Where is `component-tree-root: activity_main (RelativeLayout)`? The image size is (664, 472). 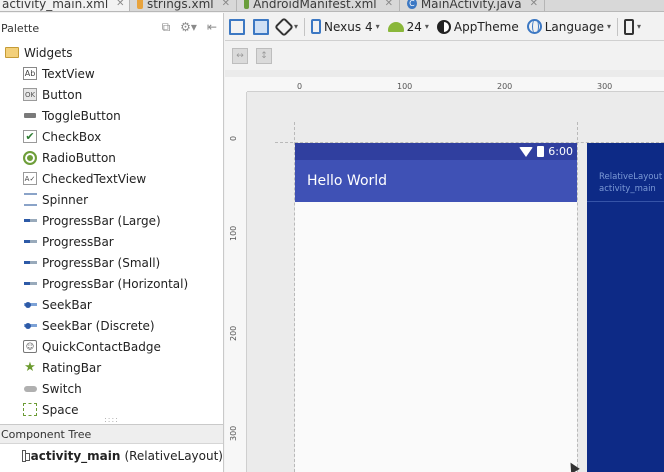
component-tree-root: activity_main (RelativeLayout) is located at coordinates (111, 455).